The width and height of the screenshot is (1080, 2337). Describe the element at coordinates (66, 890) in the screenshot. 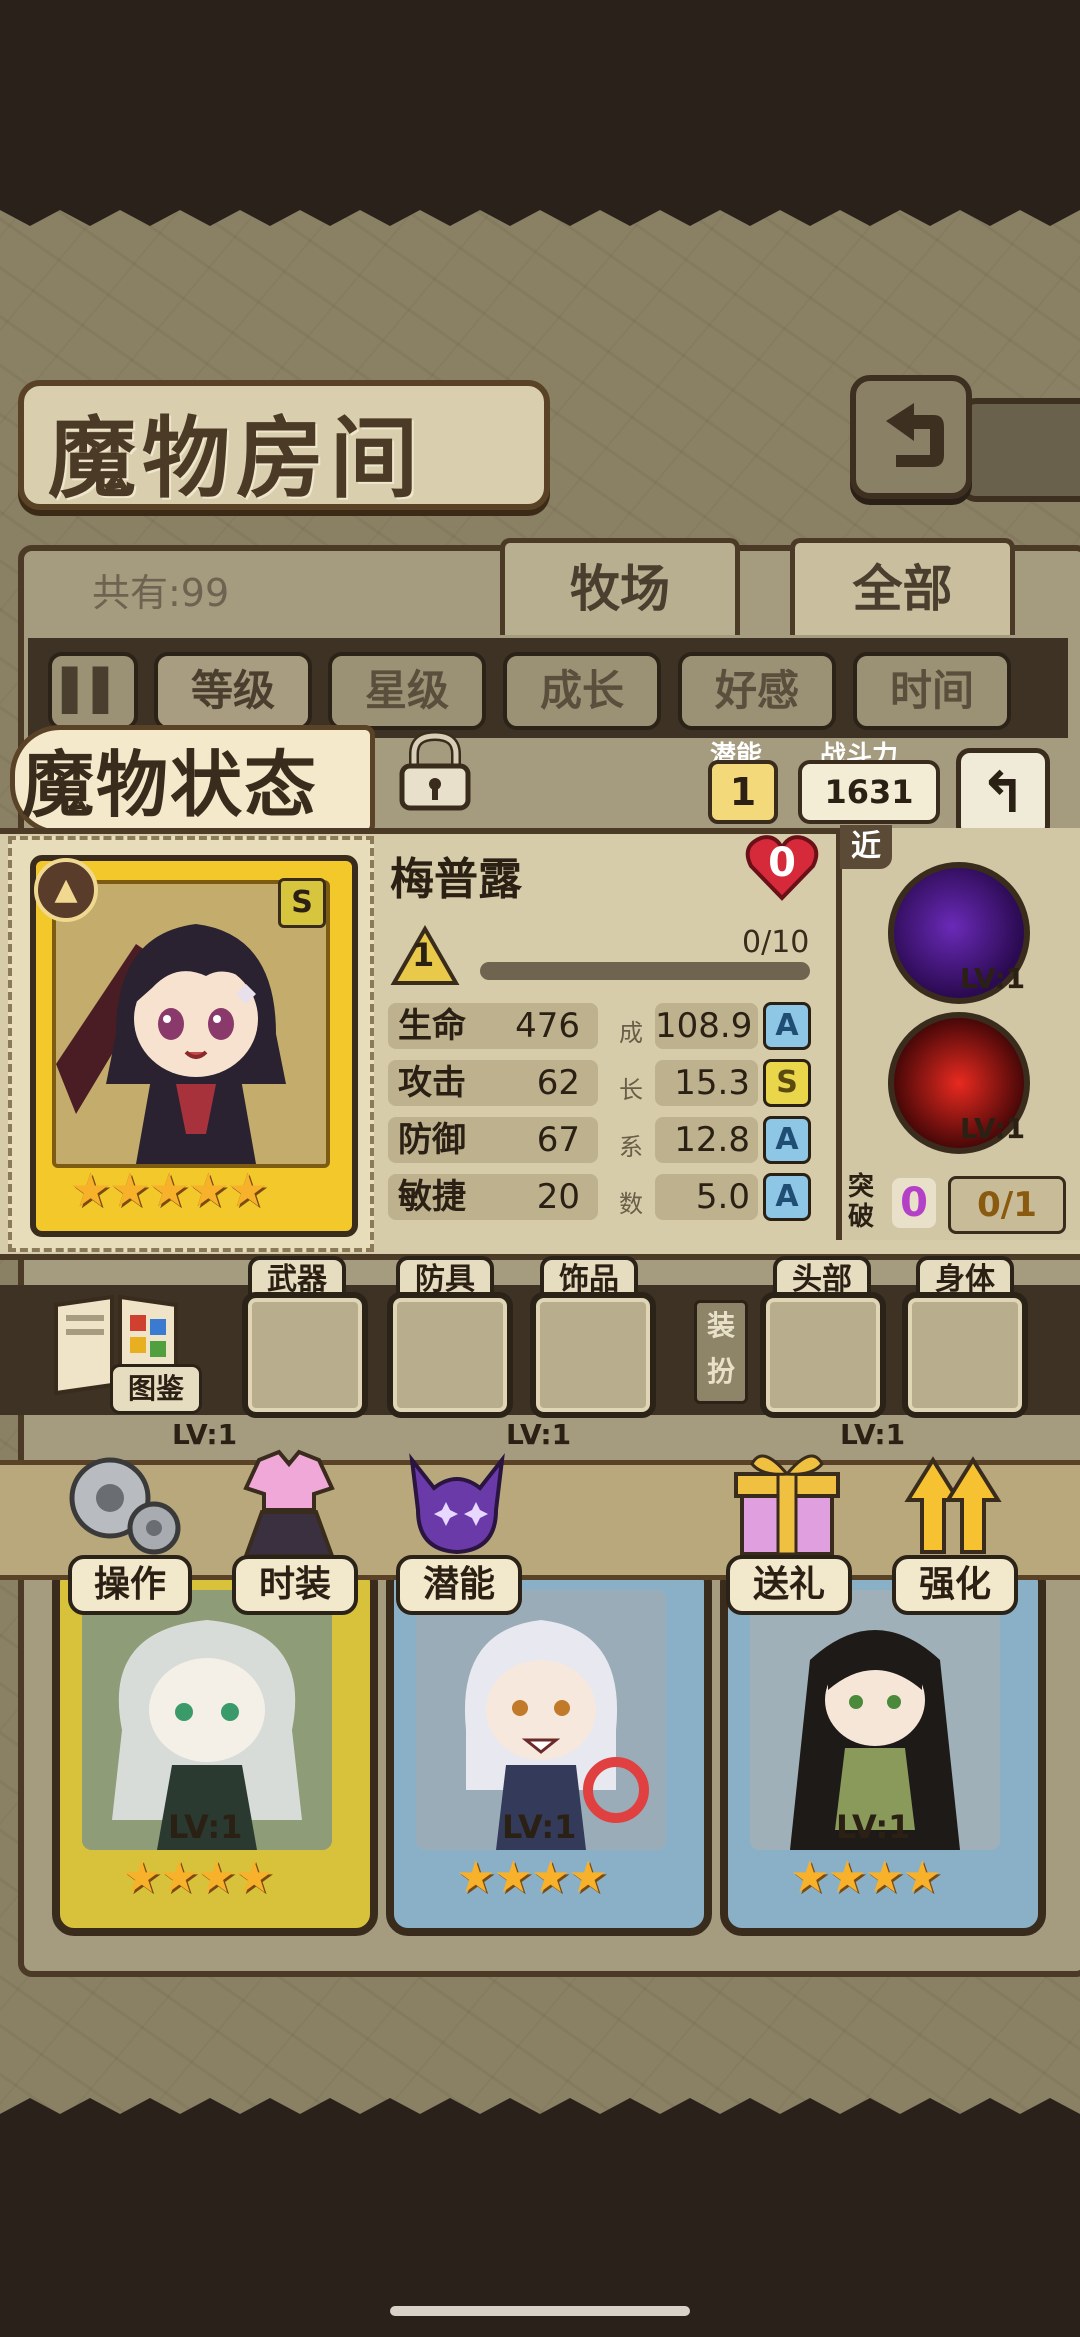

I see `class-mountain-icon: ▲` at that location.